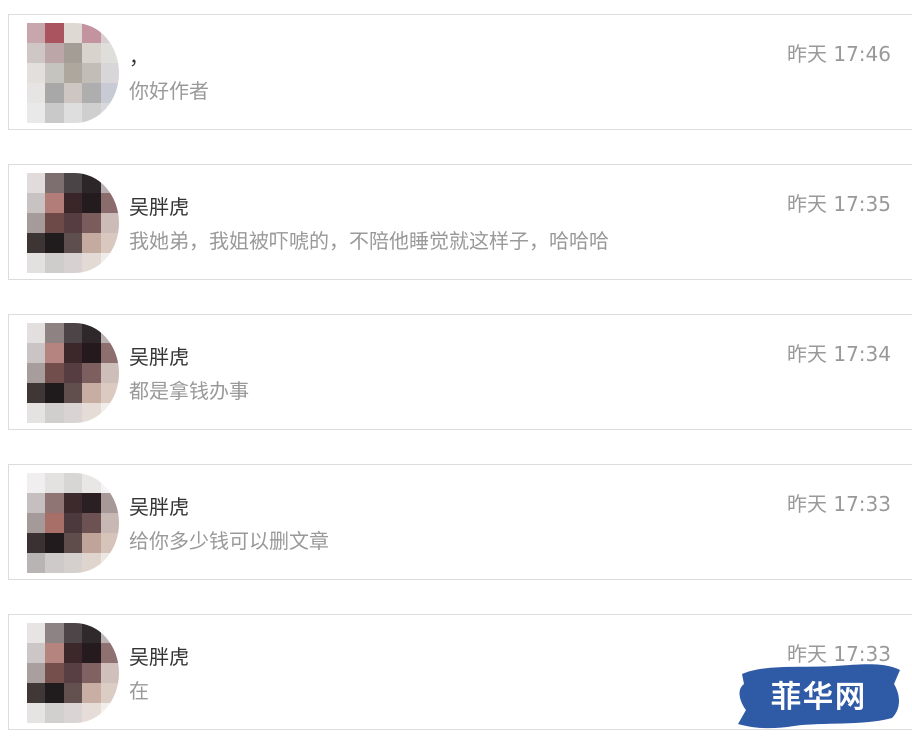  I want to click on message-time: 昨天 17:33, so click(839, 504).